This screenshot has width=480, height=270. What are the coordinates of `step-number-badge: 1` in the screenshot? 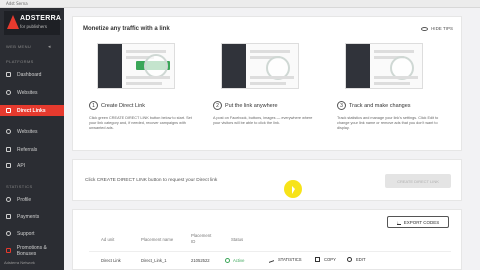 It's located at (93, 105).